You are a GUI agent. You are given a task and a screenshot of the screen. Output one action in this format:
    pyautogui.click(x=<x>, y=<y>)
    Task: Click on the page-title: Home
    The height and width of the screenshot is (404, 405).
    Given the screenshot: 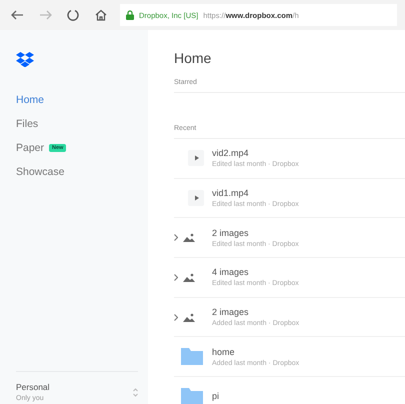 What is the action you would take?
    pyautogui.click(x=193, y=58)
    